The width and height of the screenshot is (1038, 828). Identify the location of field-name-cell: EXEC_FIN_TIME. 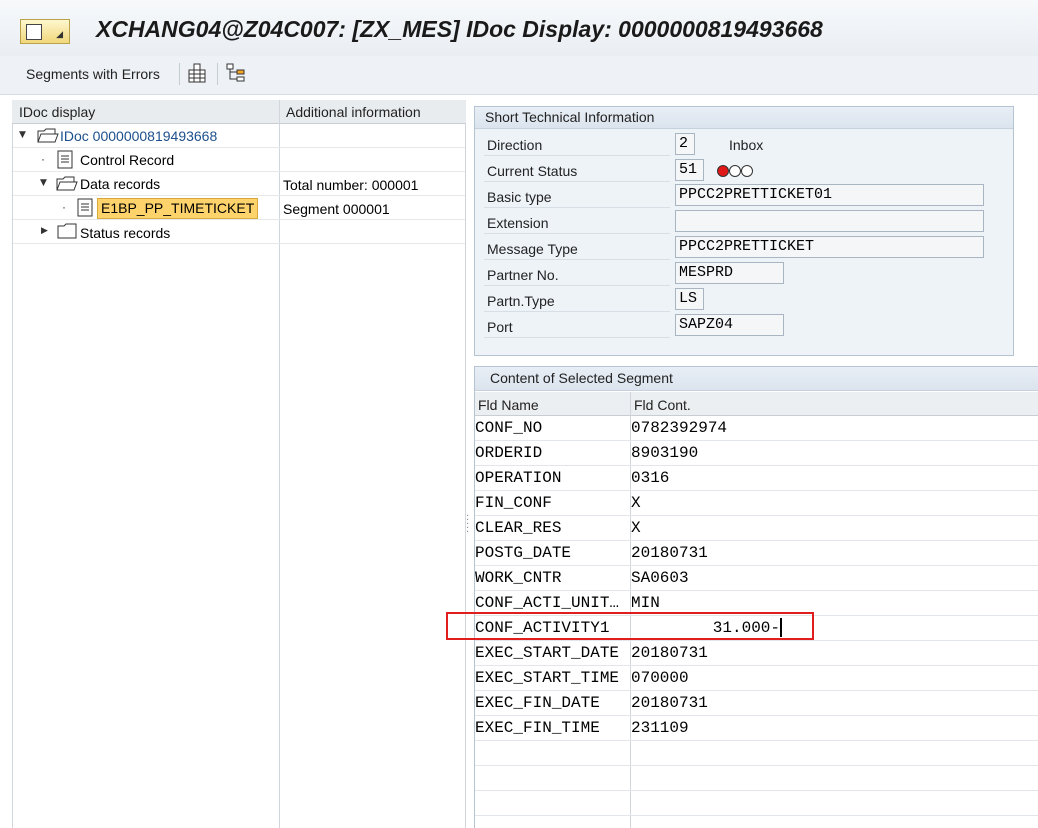
(537, 728).